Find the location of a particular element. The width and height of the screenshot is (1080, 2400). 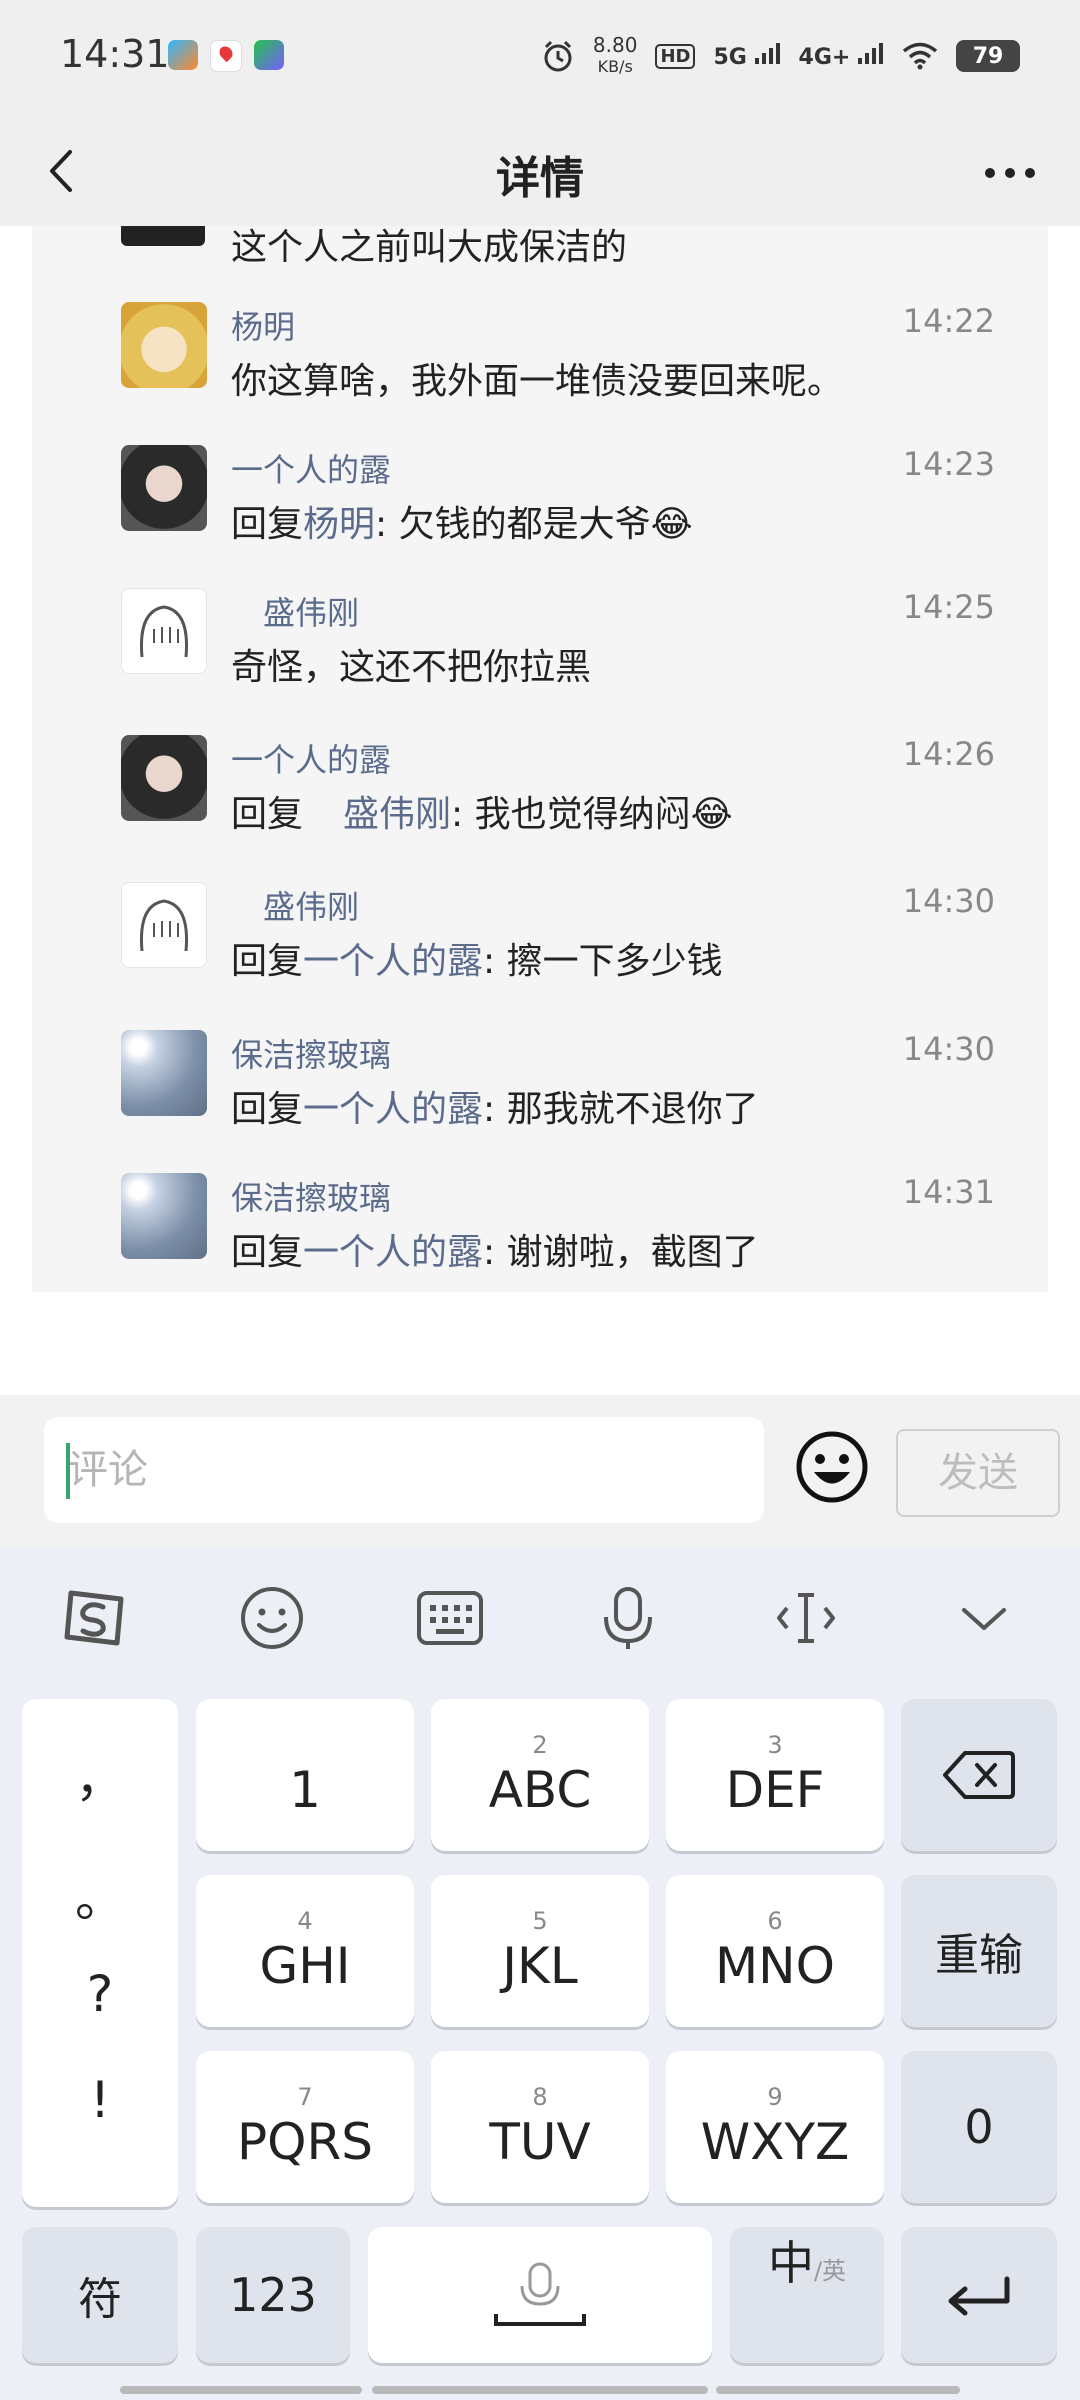

comment-text: 你这算啥，我外面一堆债没要回来呢。 is located at coordinates (537, 378).